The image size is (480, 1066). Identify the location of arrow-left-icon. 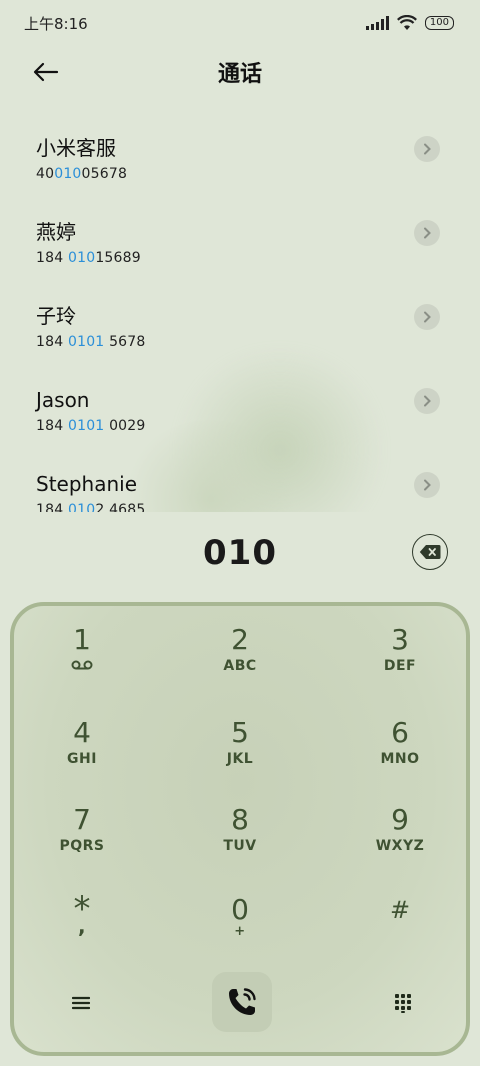
(46, 72).